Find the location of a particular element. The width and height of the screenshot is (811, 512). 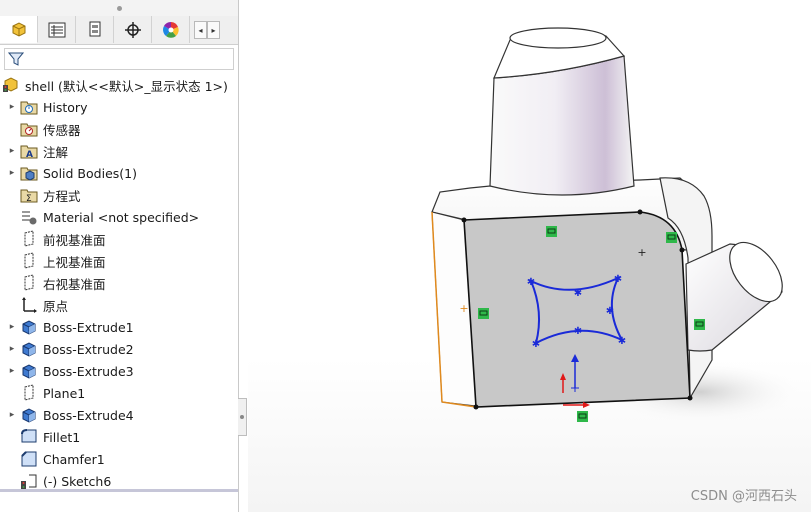

splitter-grip-icon is located at coordinates (242, 417).